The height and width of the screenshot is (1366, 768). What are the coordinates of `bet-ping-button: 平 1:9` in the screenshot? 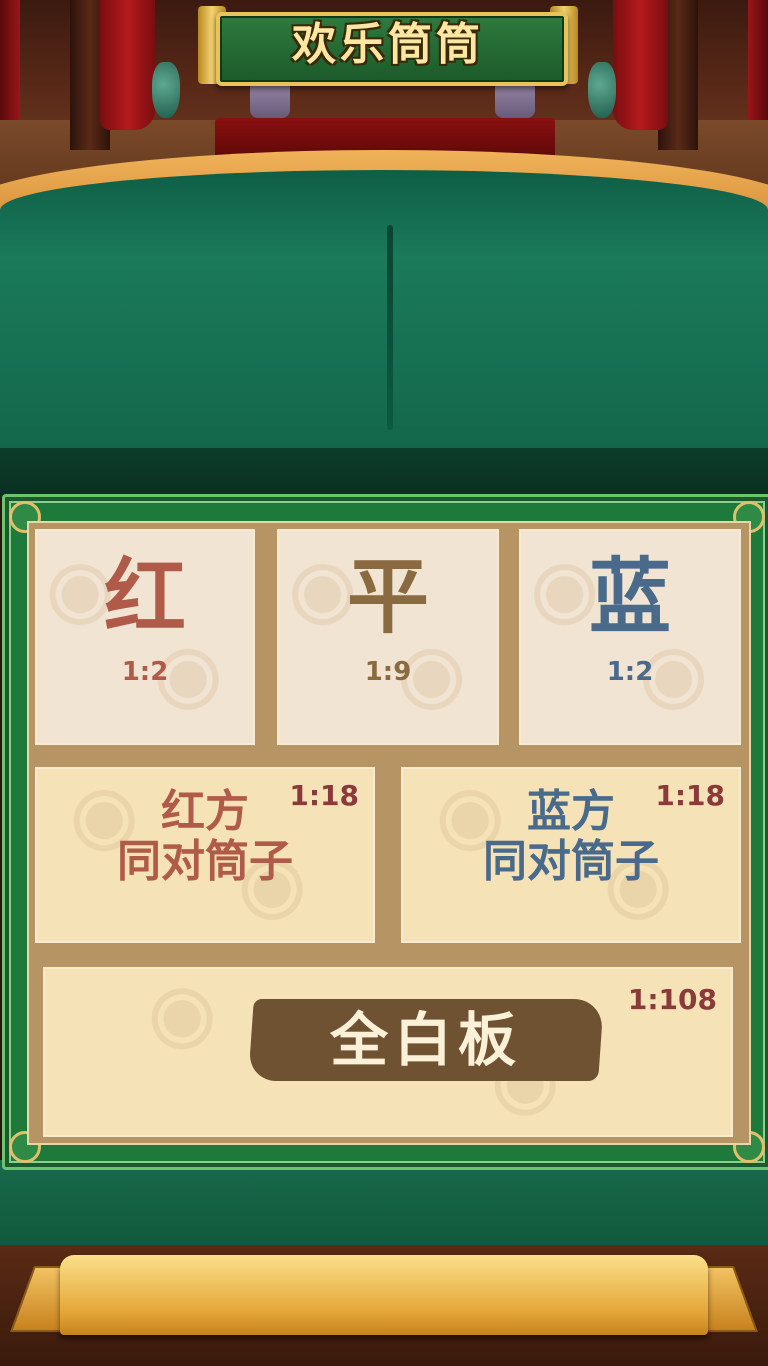 It's located at (388, 637).